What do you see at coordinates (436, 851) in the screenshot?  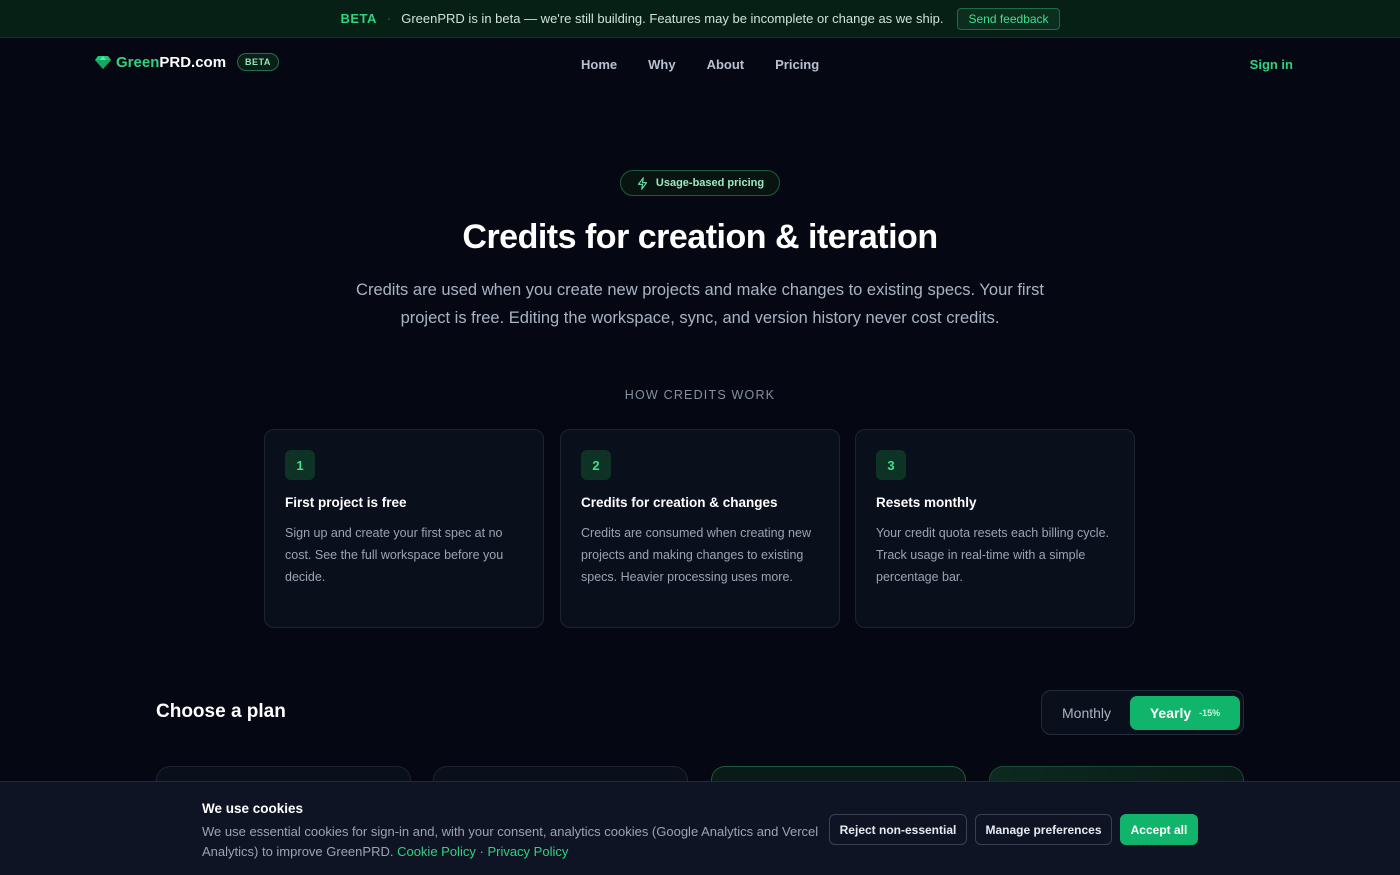 I see `cookie-policy-link: Cookie Policy` at bounding box center [436, 851].